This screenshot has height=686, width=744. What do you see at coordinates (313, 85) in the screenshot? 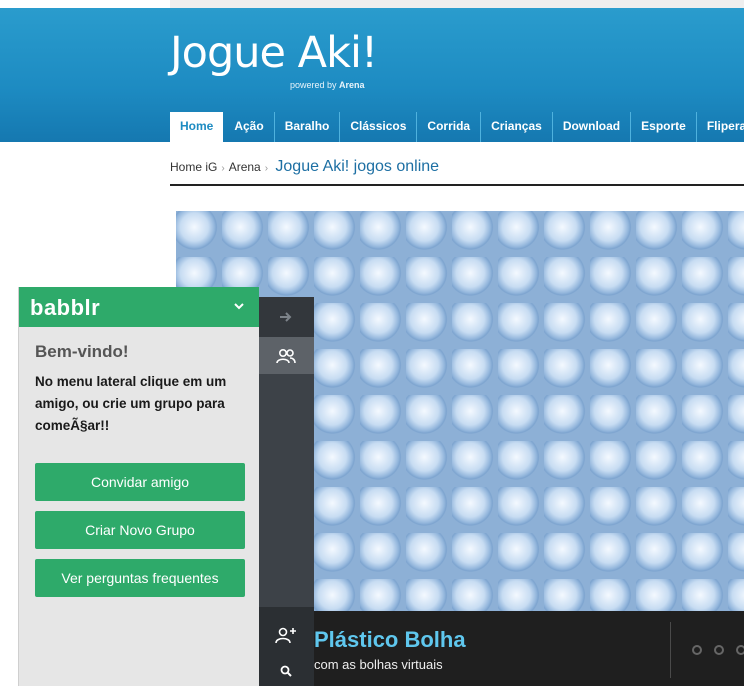
I see `powered-by-prefix: powered by` at bounding box center [313, 85].